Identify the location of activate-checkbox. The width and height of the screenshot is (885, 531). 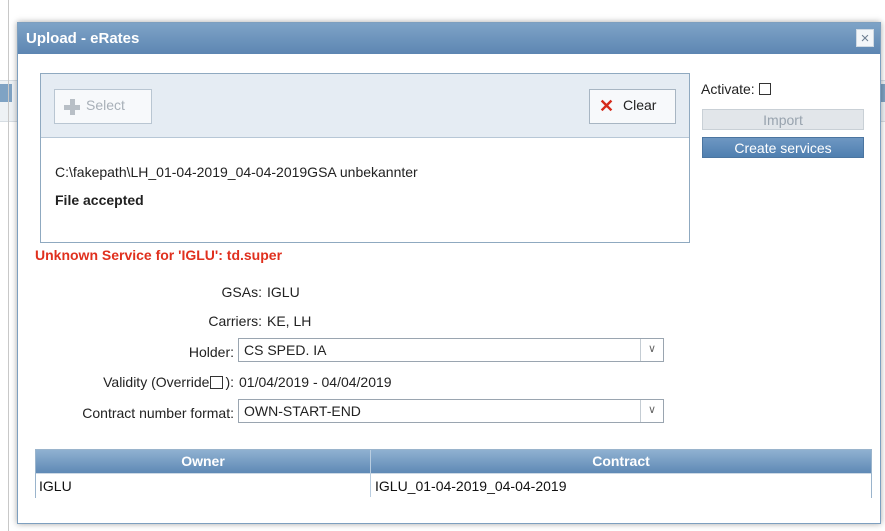
(764, 89).